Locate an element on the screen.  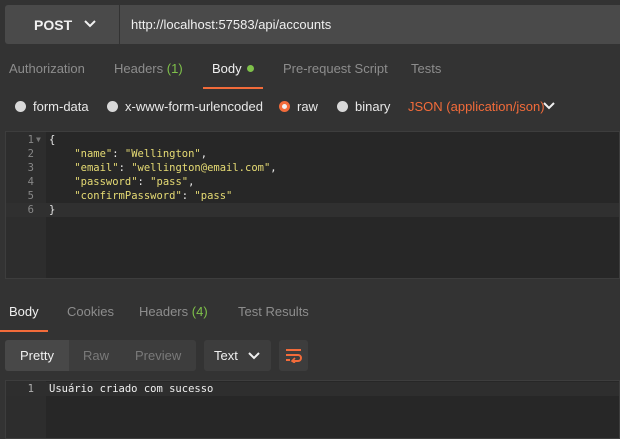
format-select: Text is located at coordinates (237, 355).